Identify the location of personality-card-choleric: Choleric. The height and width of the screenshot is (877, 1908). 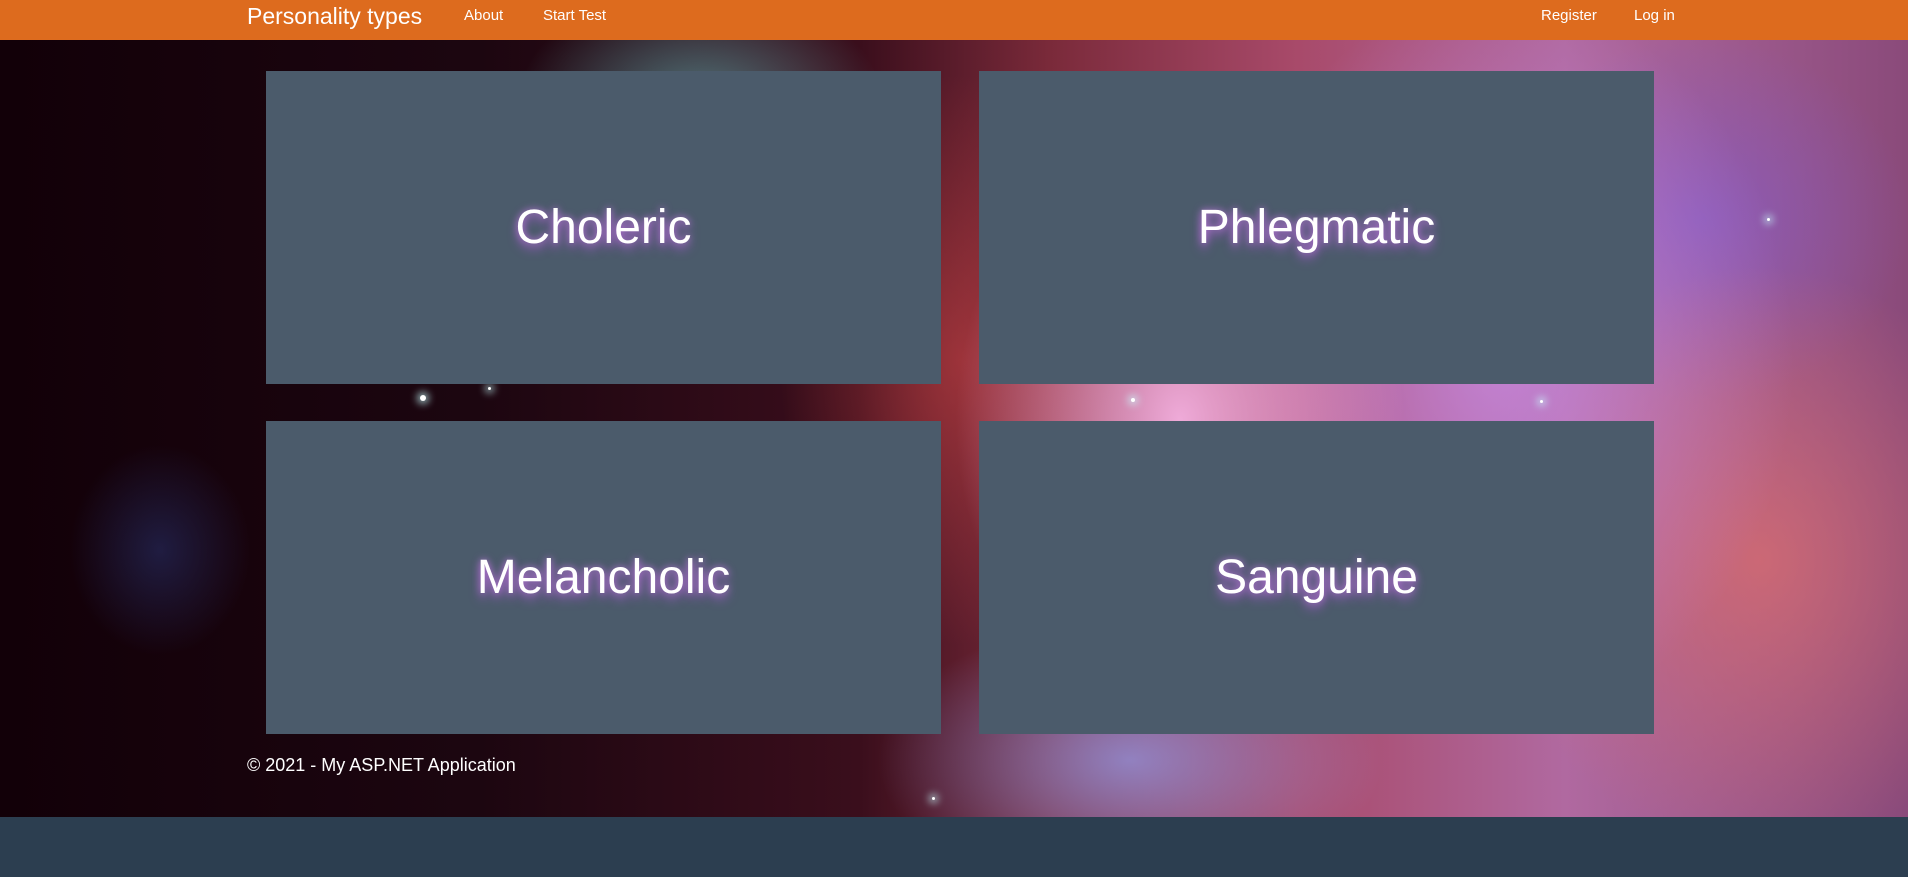
(603, 227).